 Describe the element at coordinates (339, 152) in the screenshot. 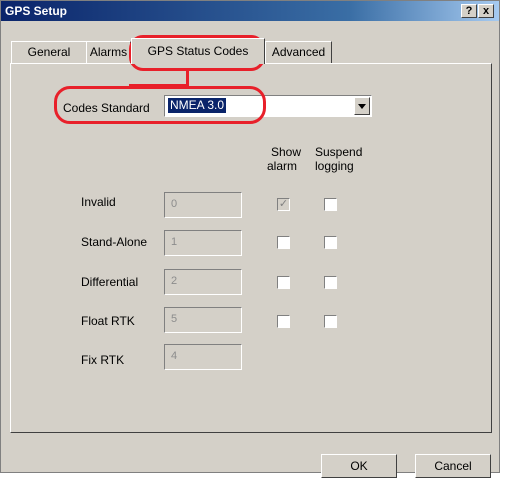

I see `suspend-logging-header-line1: Suspend` at that location.